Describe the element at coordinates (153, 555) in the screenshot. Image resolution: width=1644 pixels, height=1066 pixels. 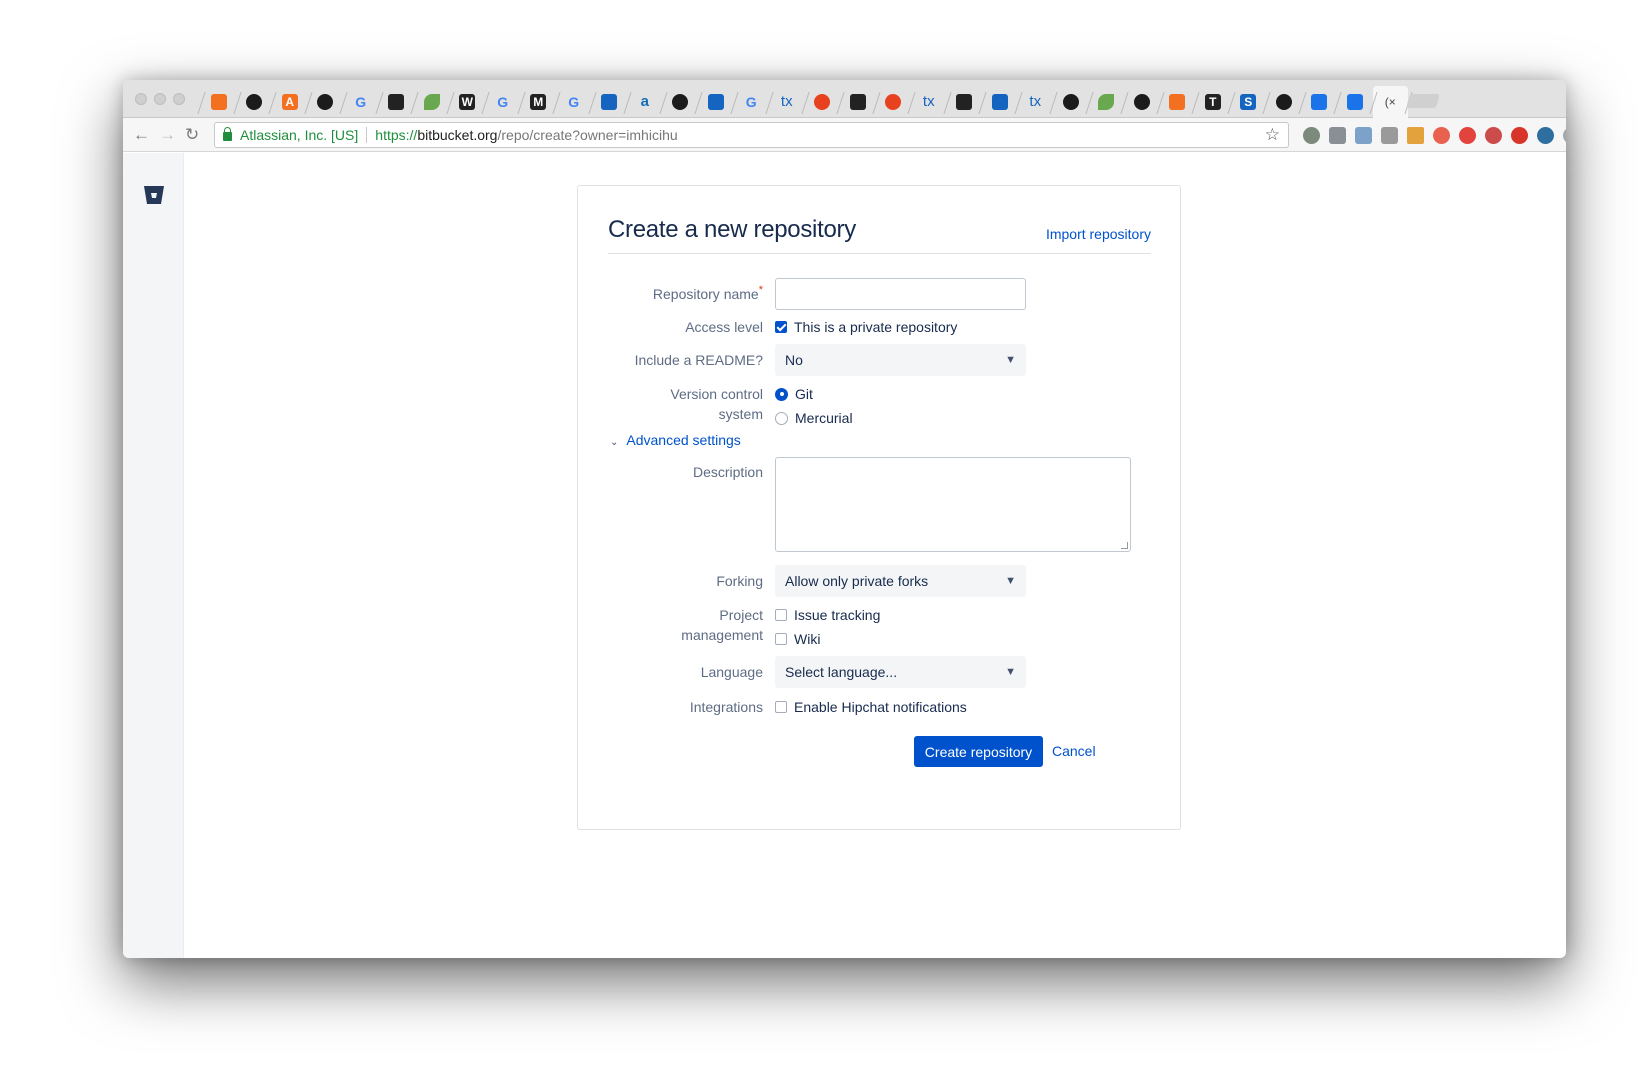
I see `bitbucket-sidebar` at that location.